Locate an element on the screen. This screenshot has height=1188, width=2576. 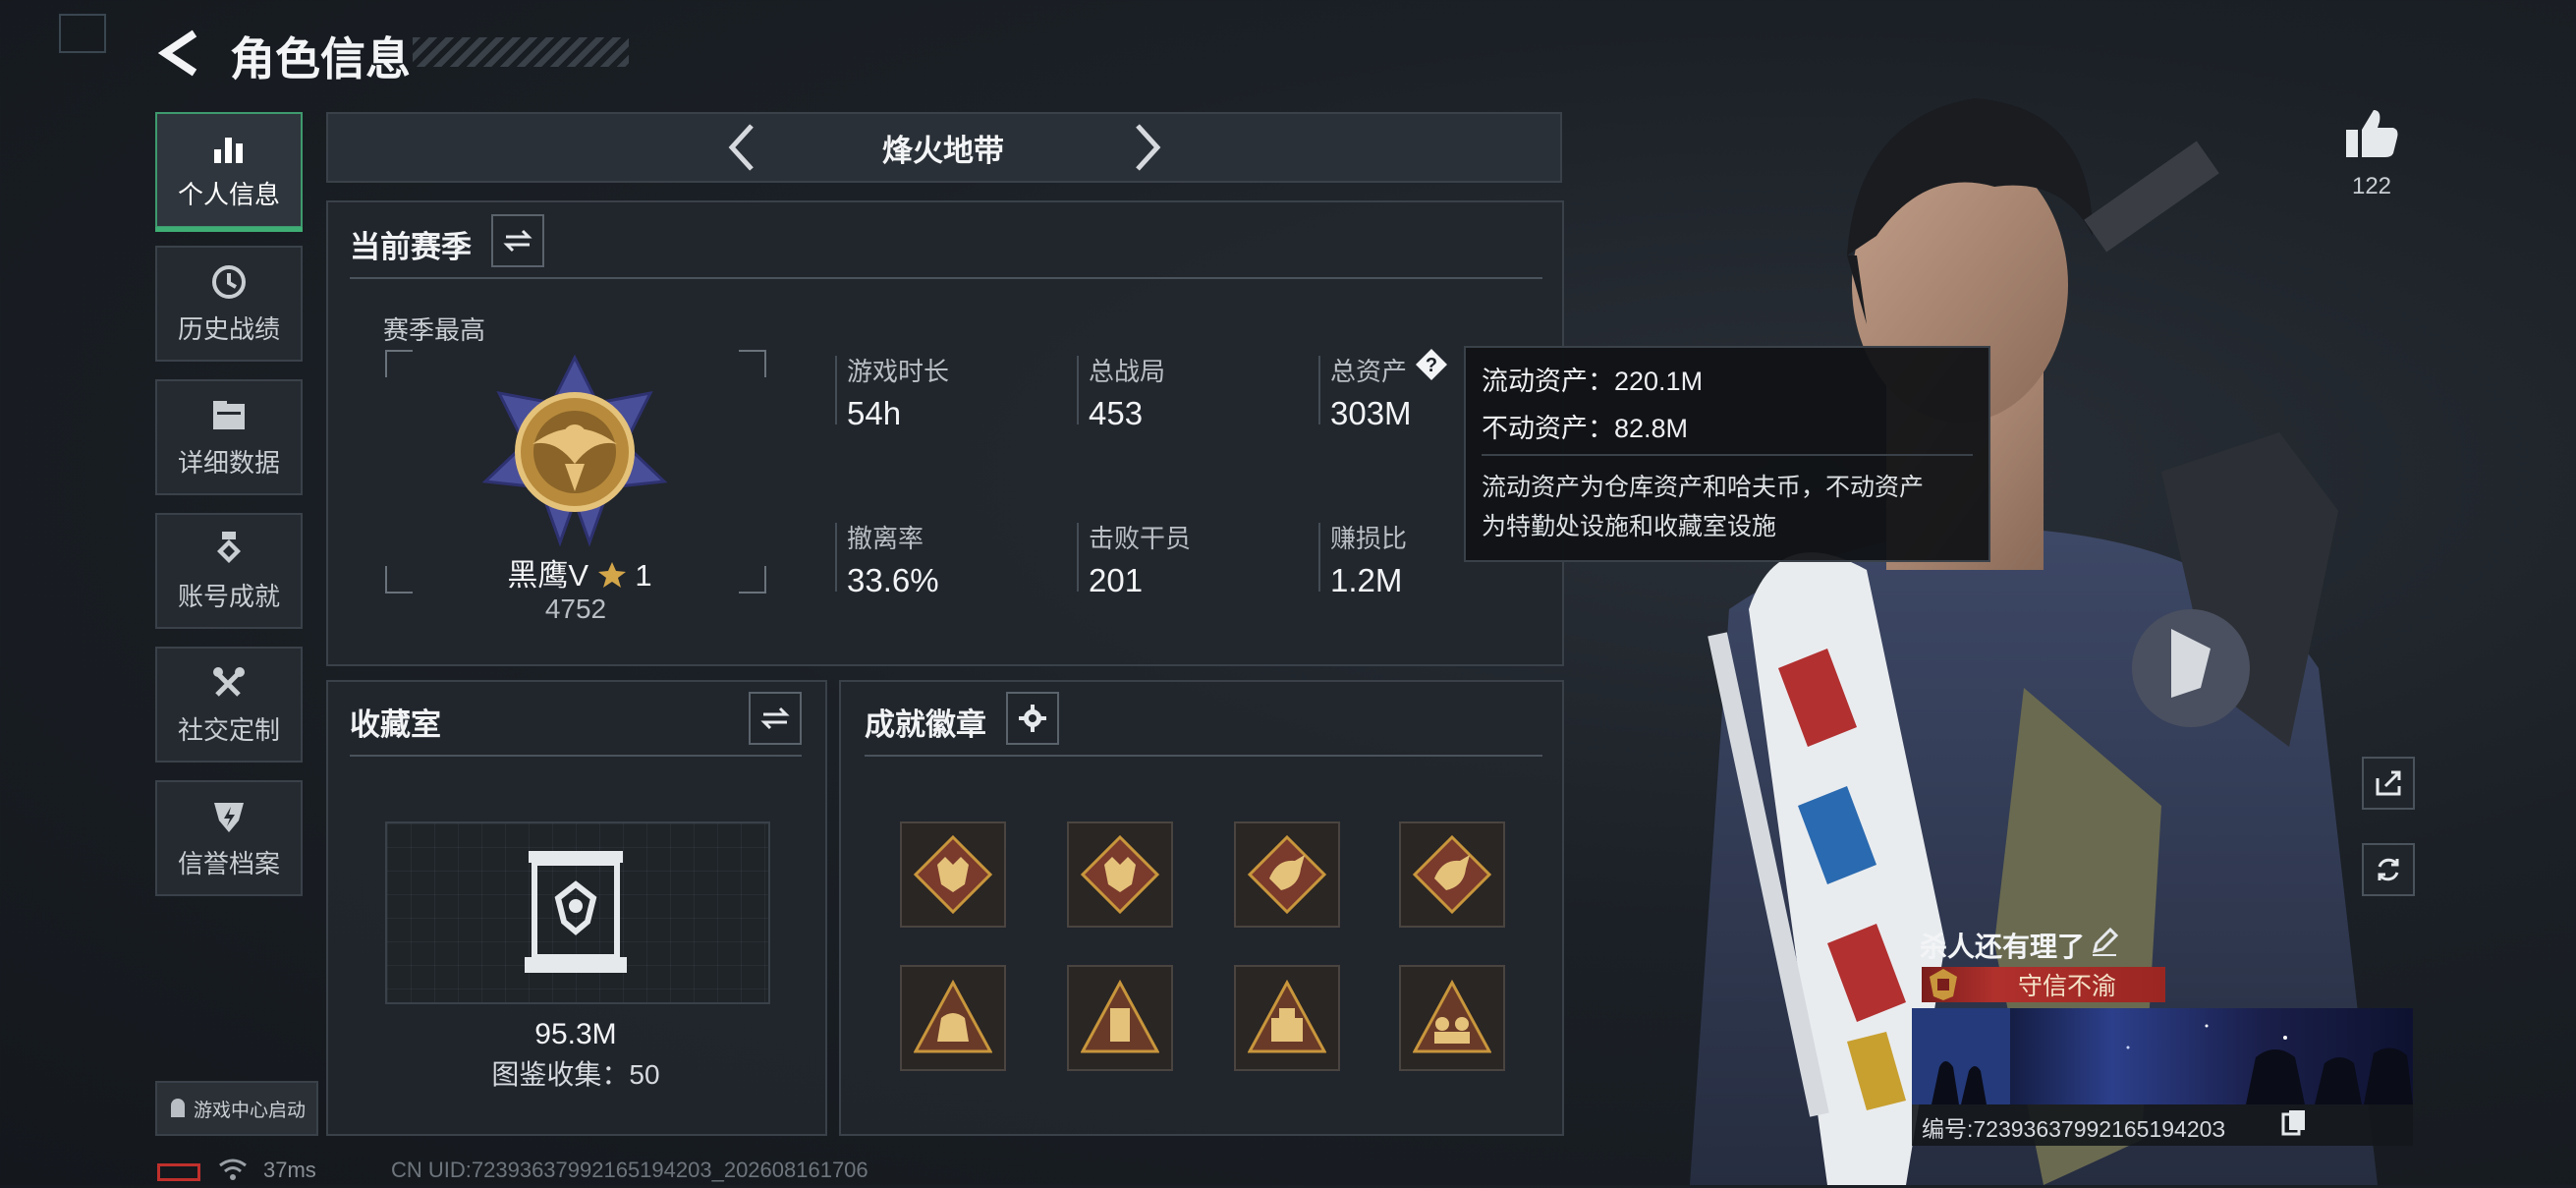
share-button is located at coordinates (2388, 783).